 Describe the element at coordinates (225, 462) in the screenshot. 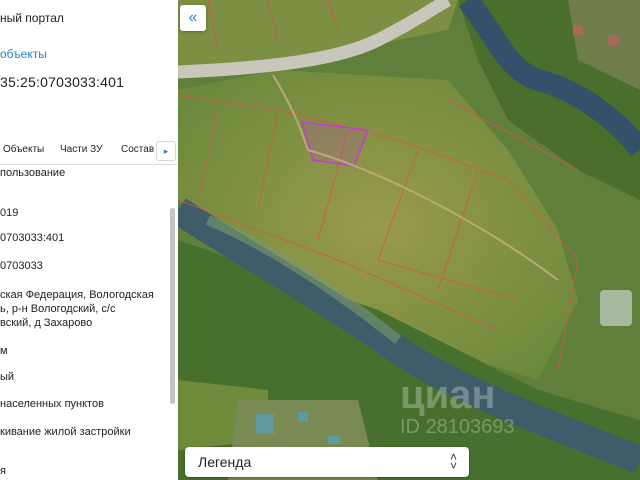

I see `legend-label: Легенда` at that location.